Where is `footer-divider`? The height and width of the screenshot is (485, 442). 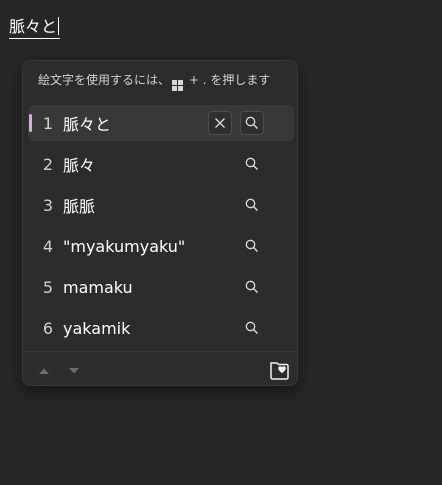 footer-divider is located at coordinates (160, 351).